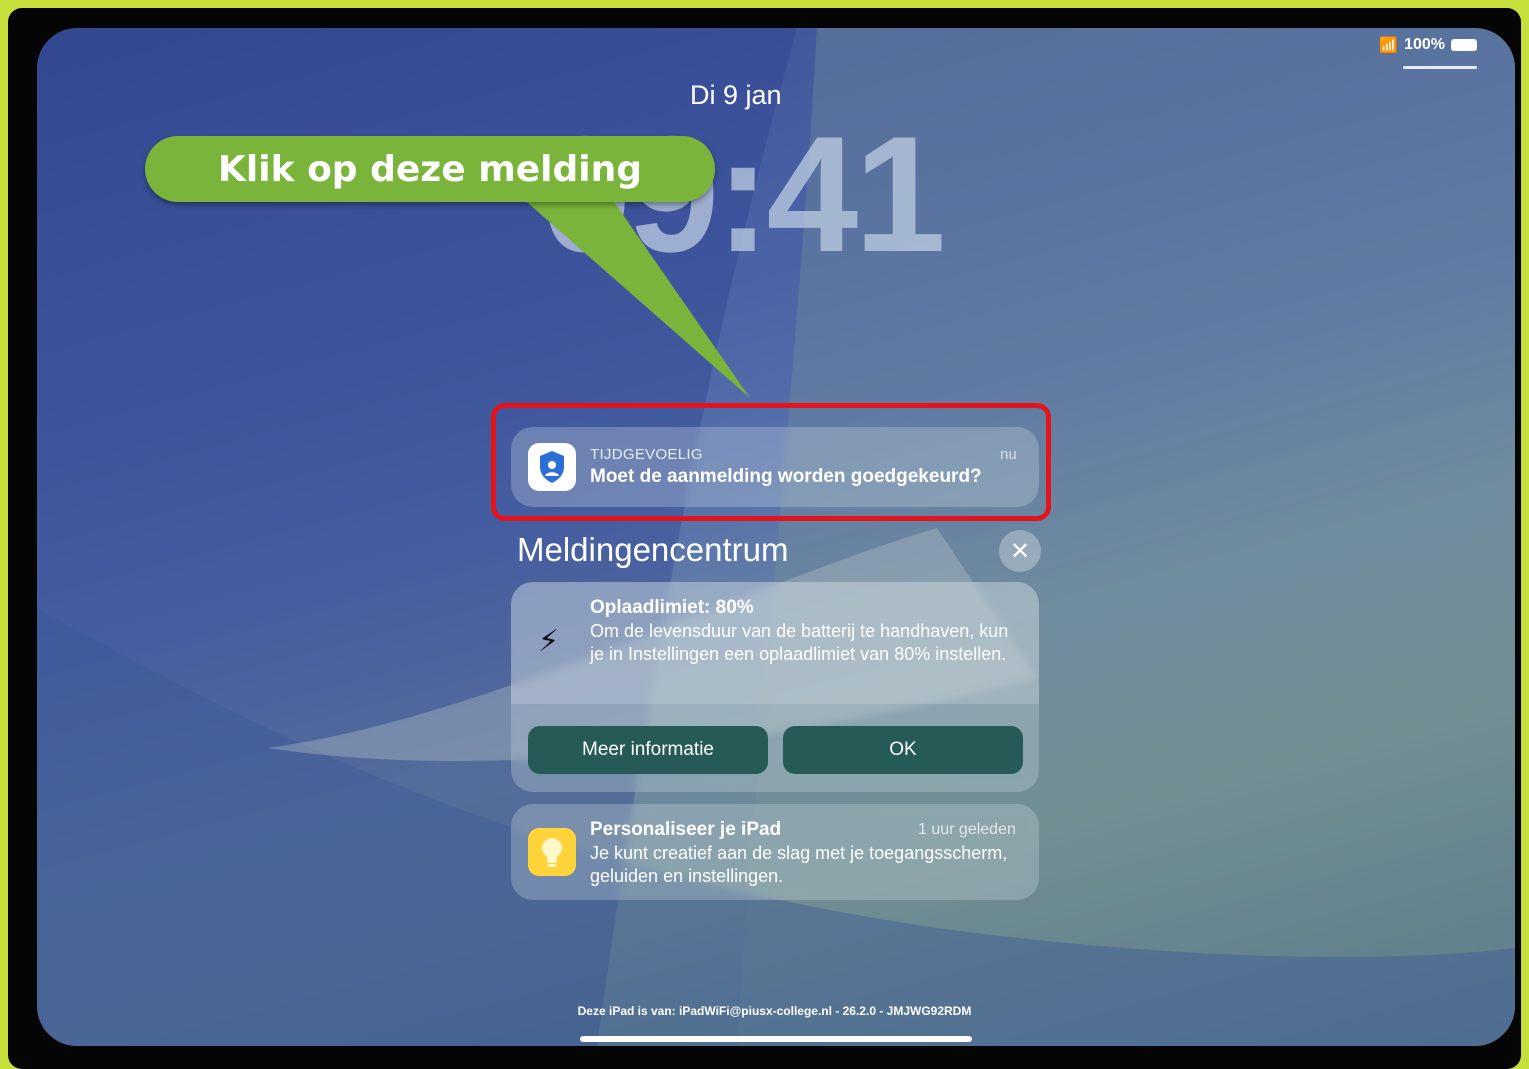 The image size is (1529, 1069). I want to click on tips-title: Personaliseer je iPad, so click(686, 829).